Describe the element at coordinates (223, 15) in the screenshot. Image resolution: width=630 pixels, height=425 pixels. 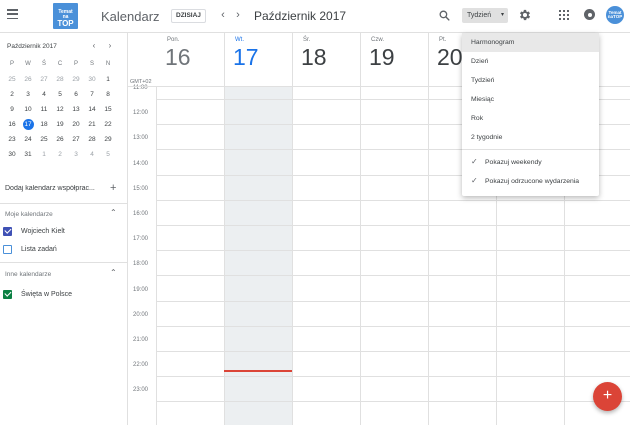
I see `chevron-left-icon: ‹` at that location.